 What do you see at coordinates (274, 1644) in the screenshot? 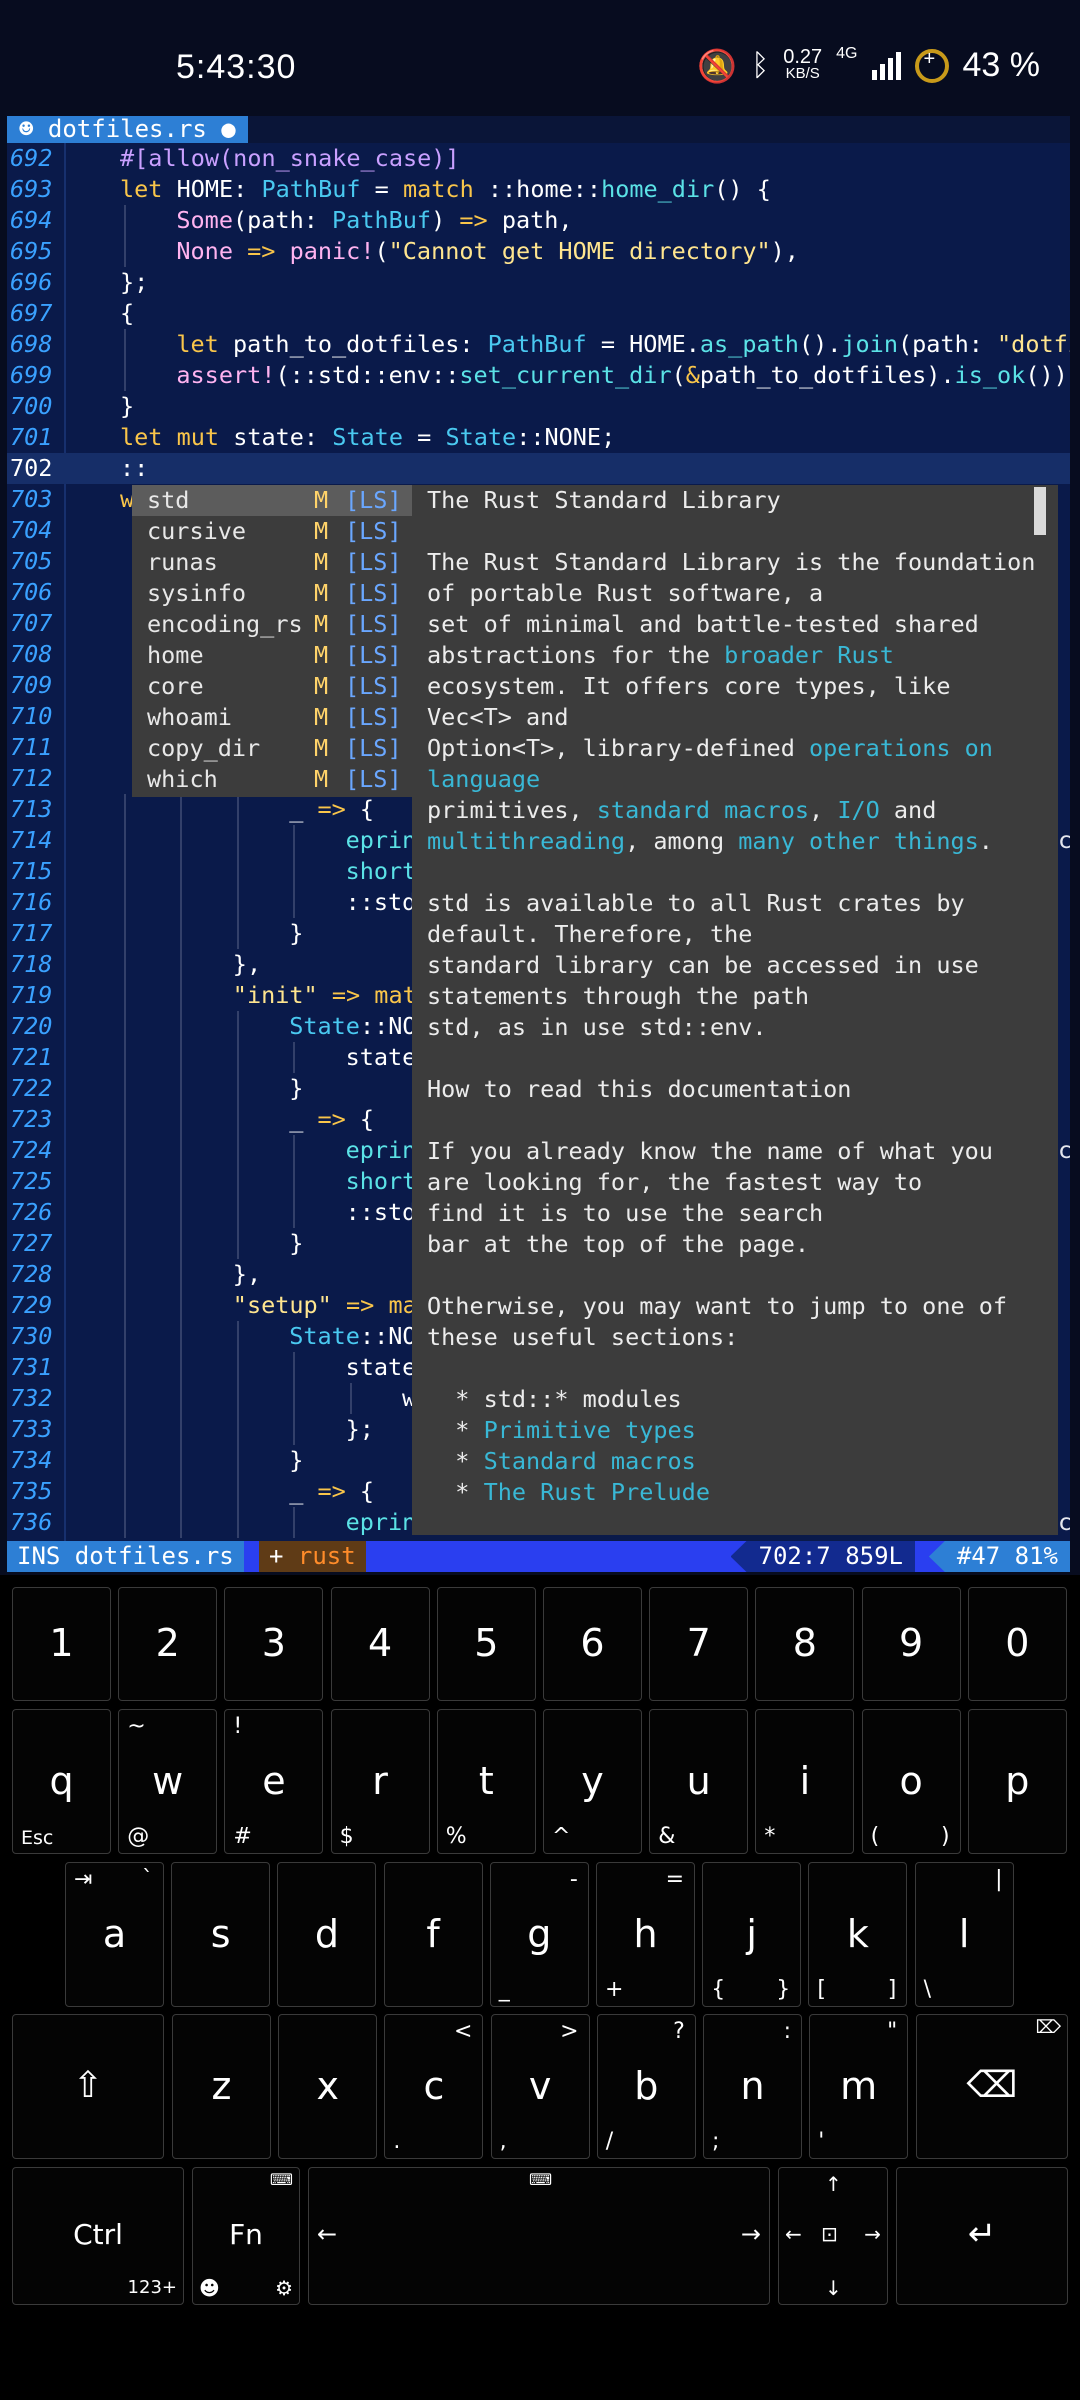
I see `key-3: 3` at bounding box center [274, 1644].